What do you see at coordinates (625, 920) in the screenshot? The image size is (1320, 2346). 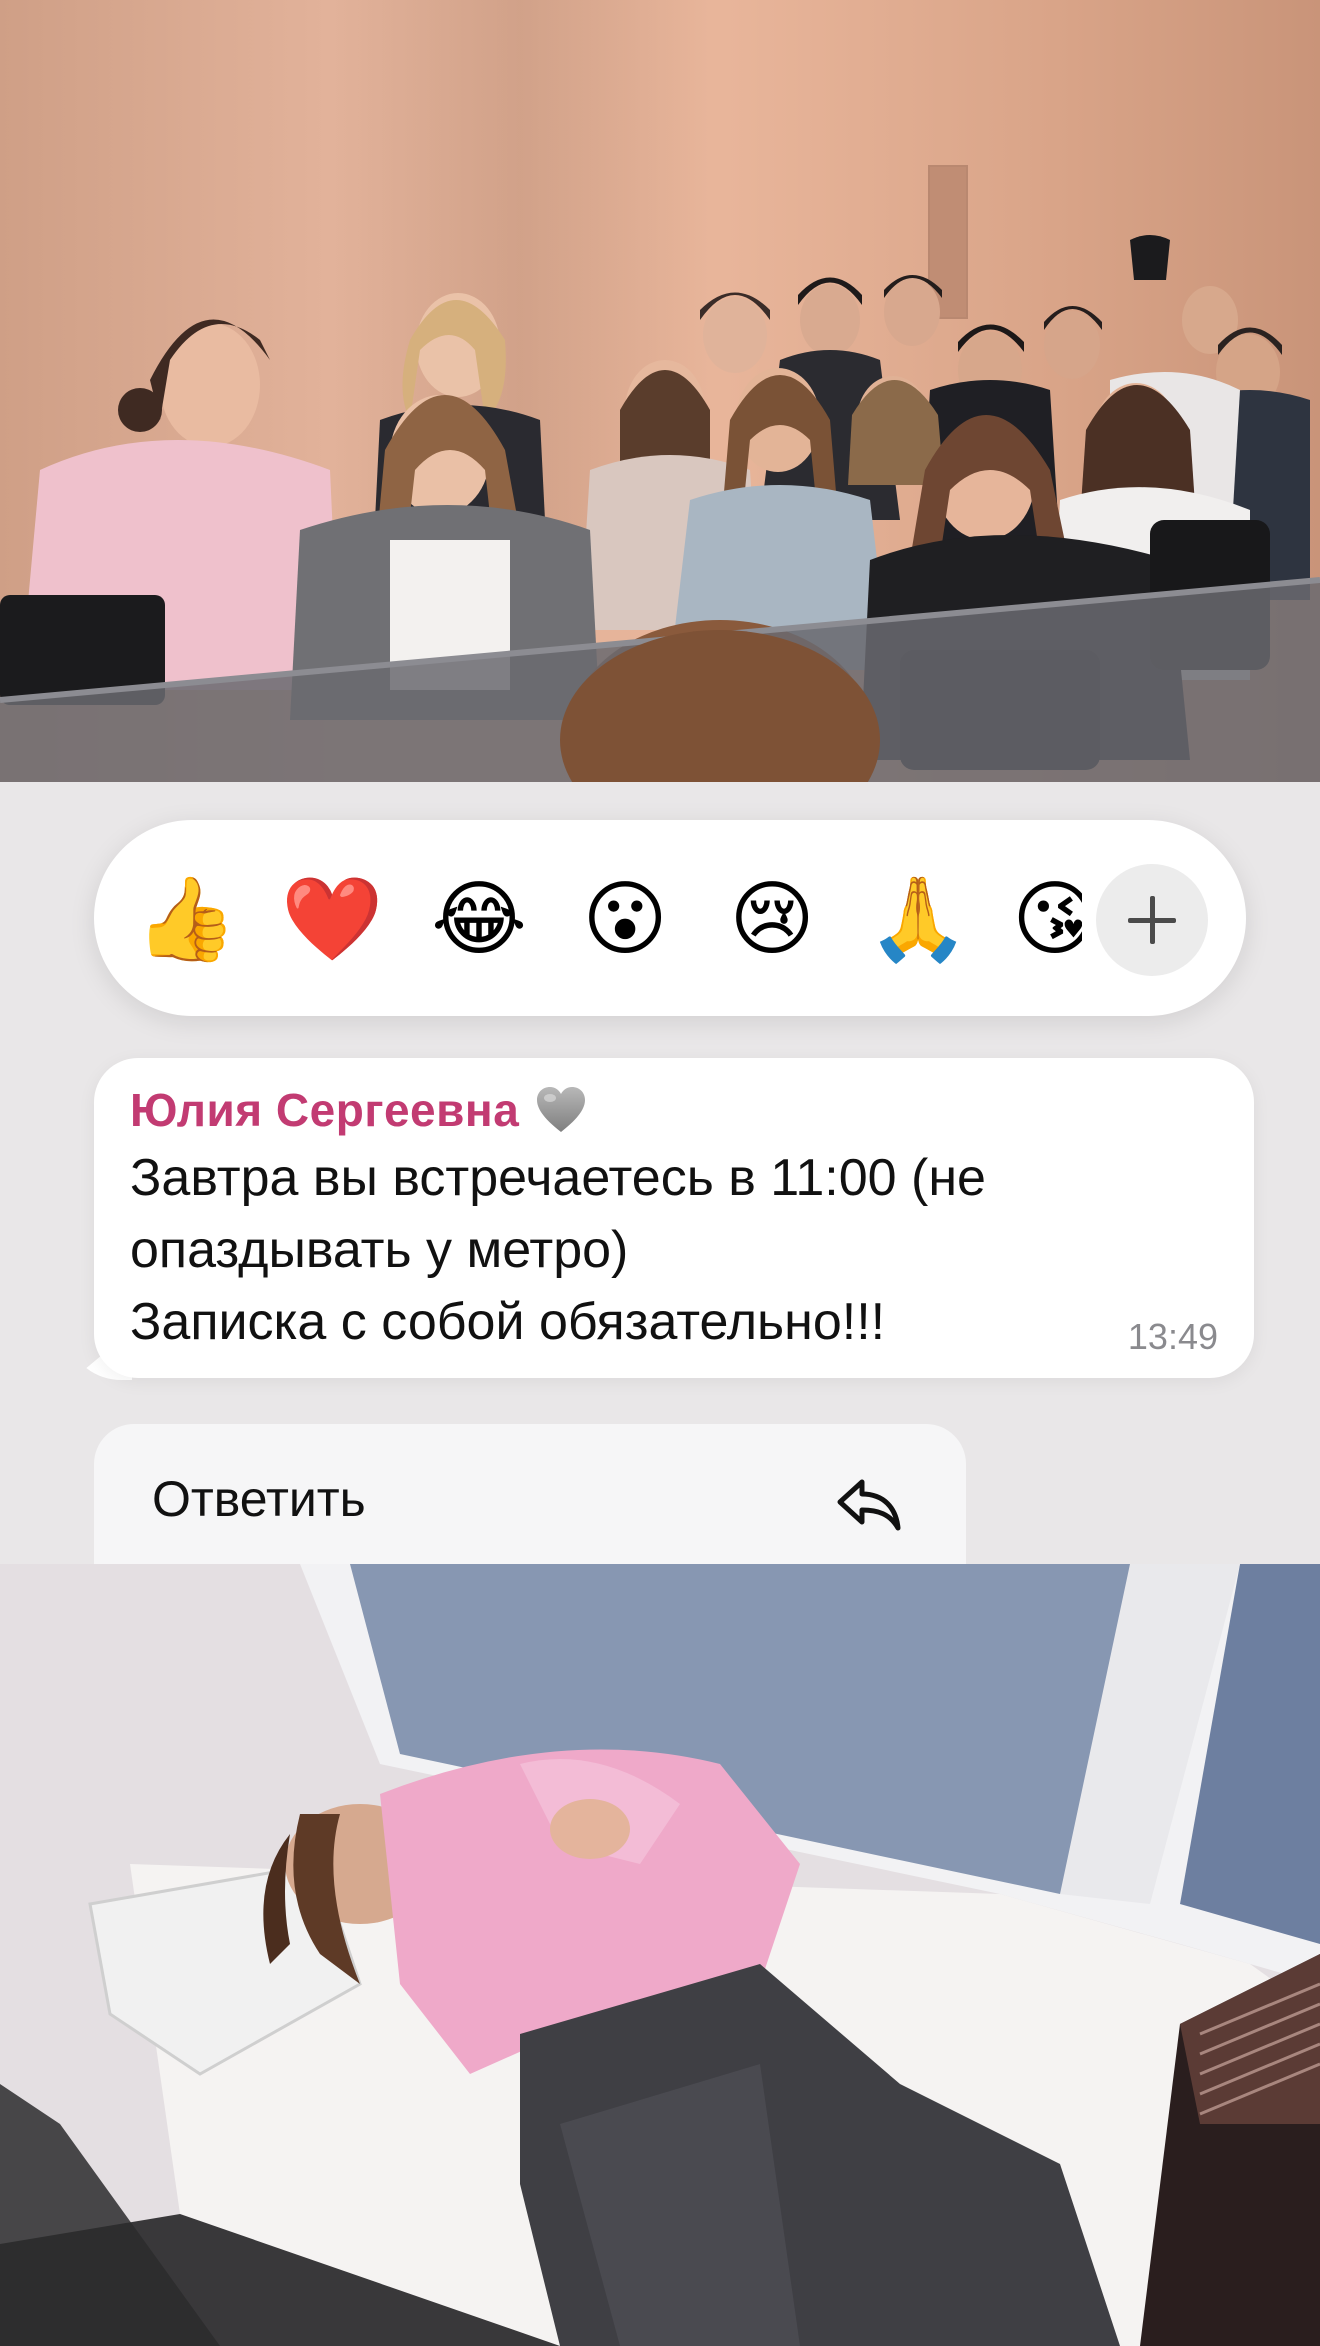 I see `reaction-surprised: 😮` at bounding box center [625, 920].